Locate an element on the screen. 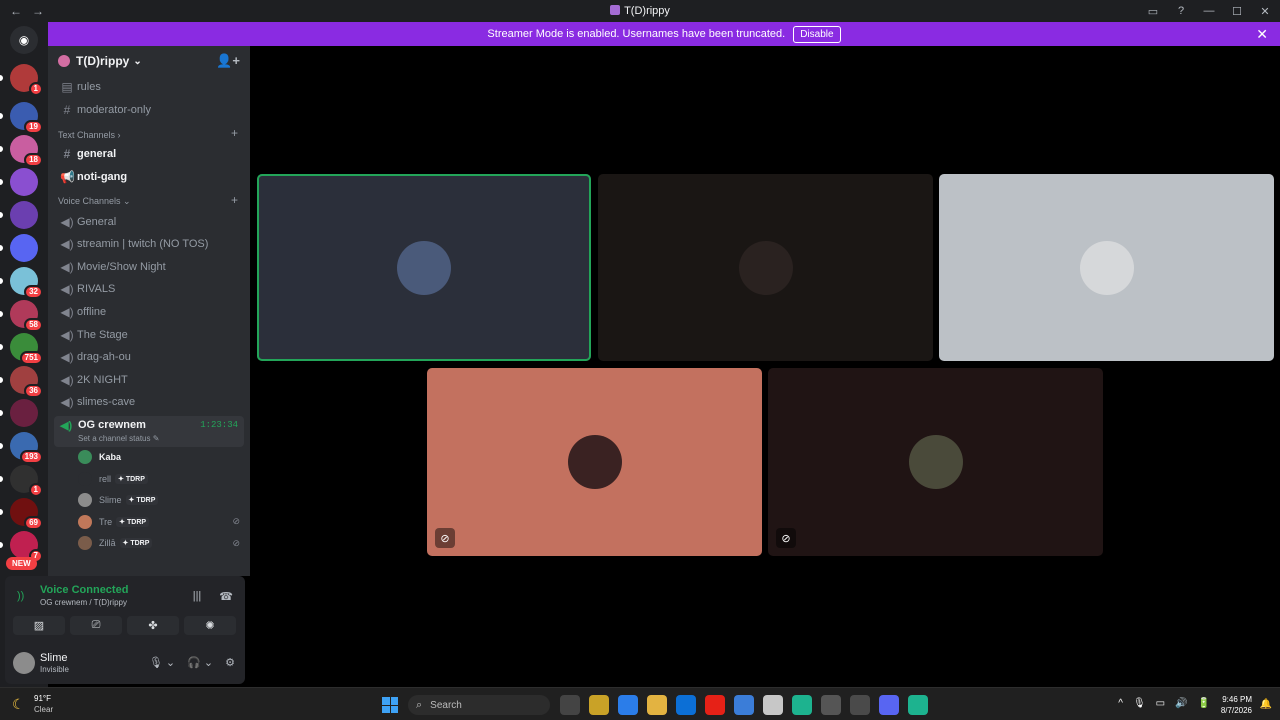 This screenshot has width=1280, height=720. disable-button: Disable is located at coordinates (817, 34).